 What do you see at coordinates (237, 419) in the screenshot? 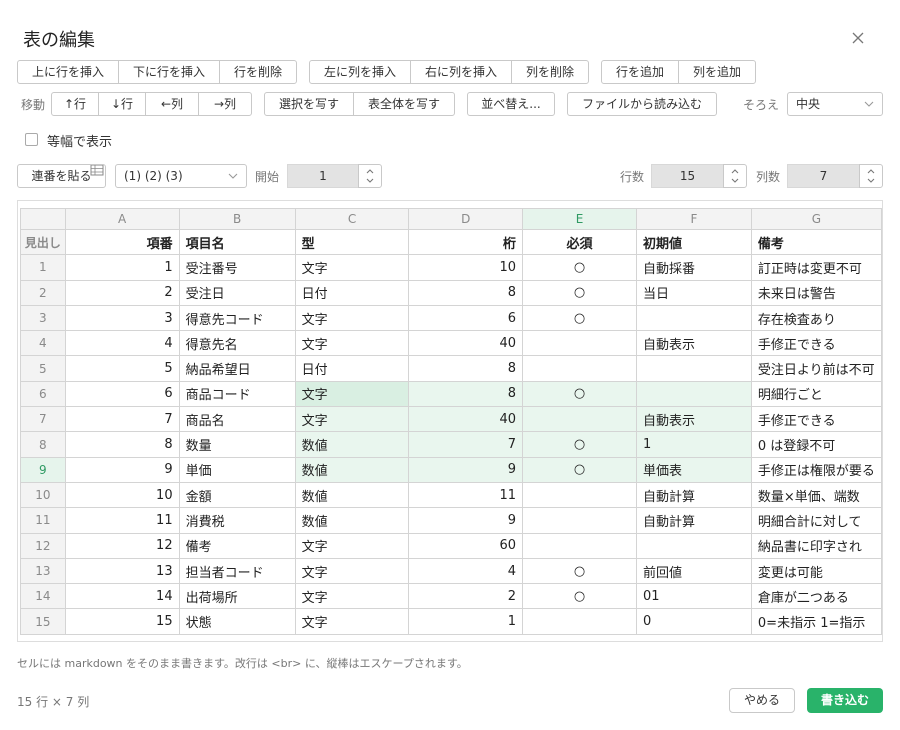
I see `table-cell: 商品名` at bounding box center [237, 419].